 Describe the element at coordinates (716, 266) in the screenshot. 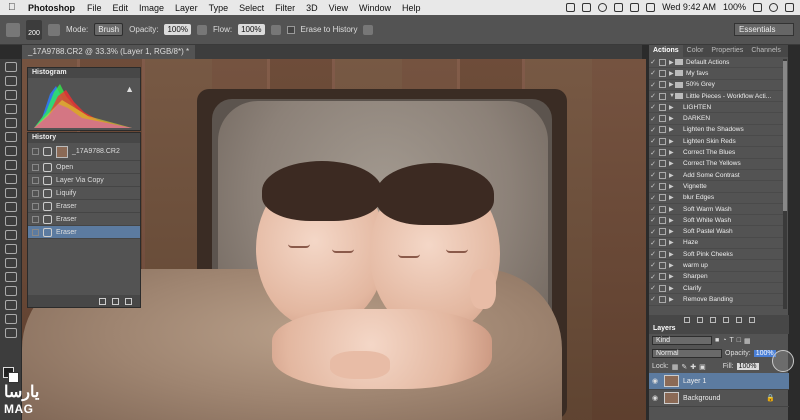

I see `action-item: ✓ ▶ warm up` at that location.